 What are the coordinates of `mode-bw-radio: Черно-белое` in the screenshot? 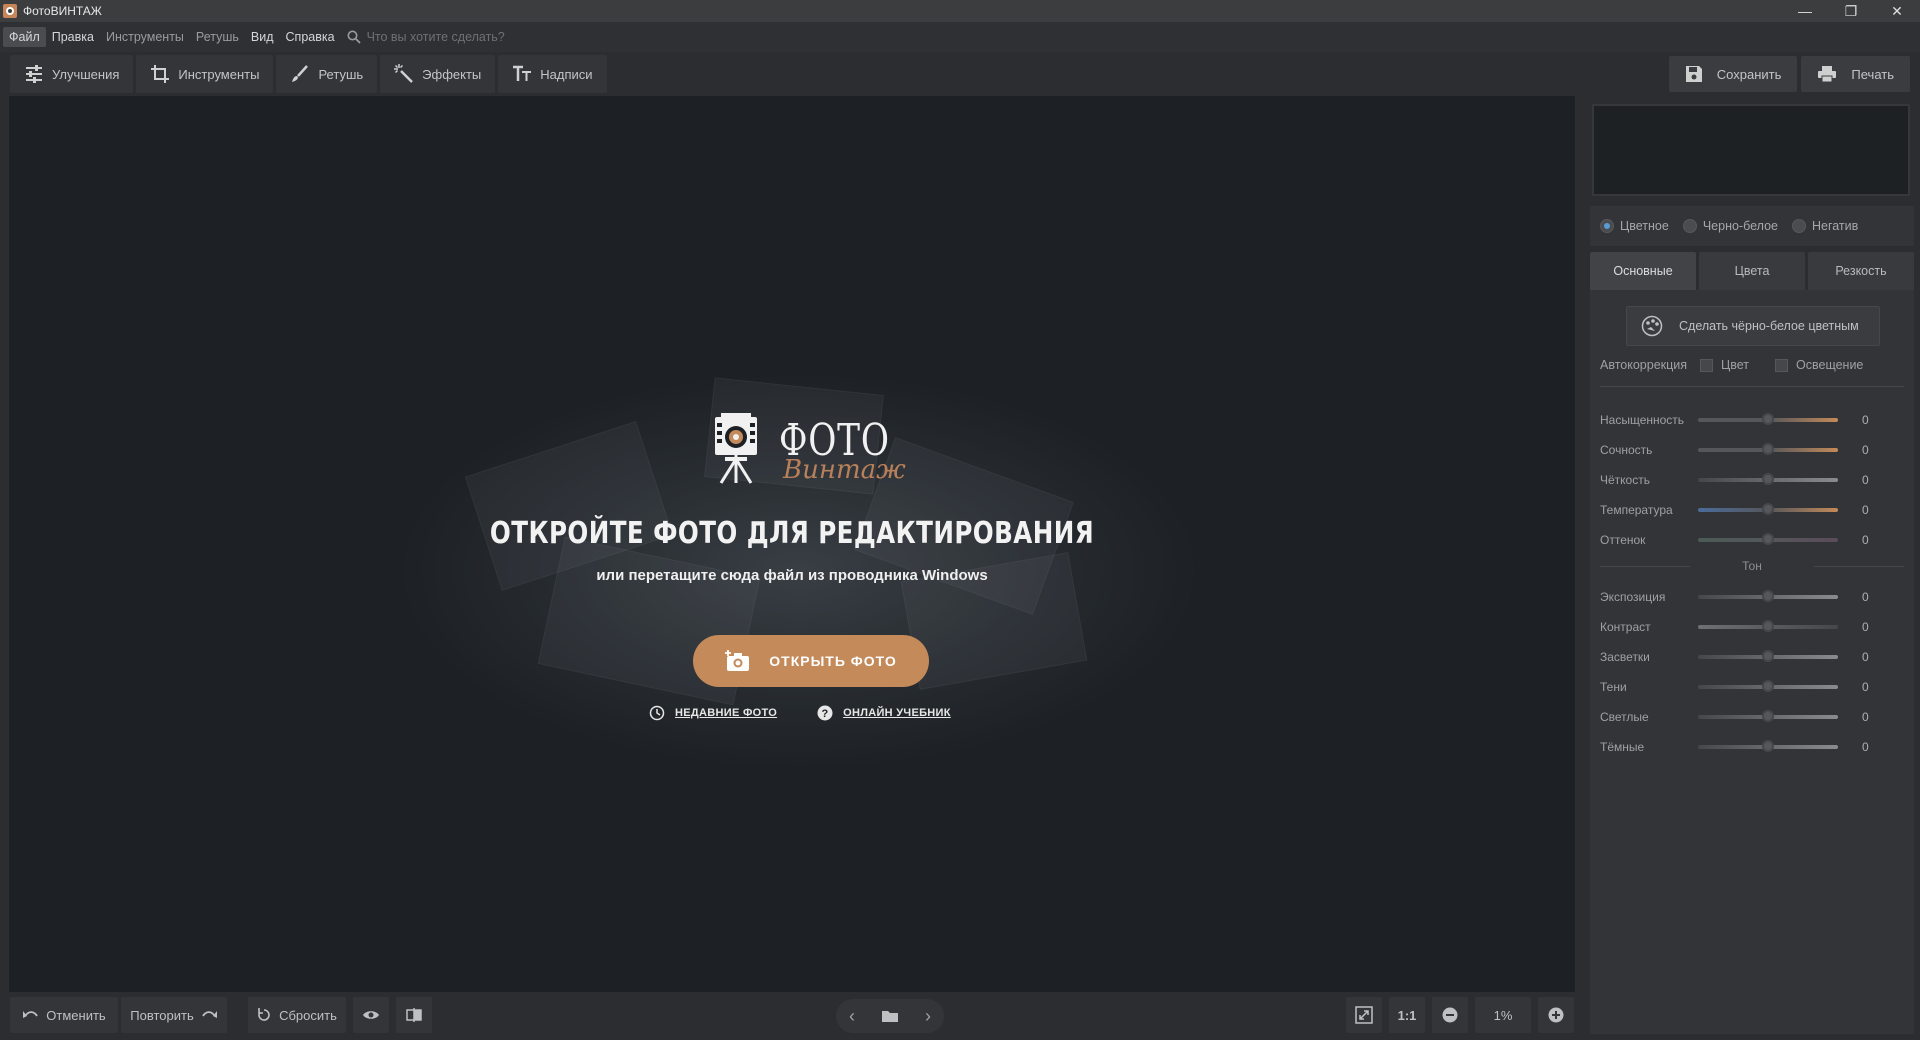 It's located at (1730, 226).